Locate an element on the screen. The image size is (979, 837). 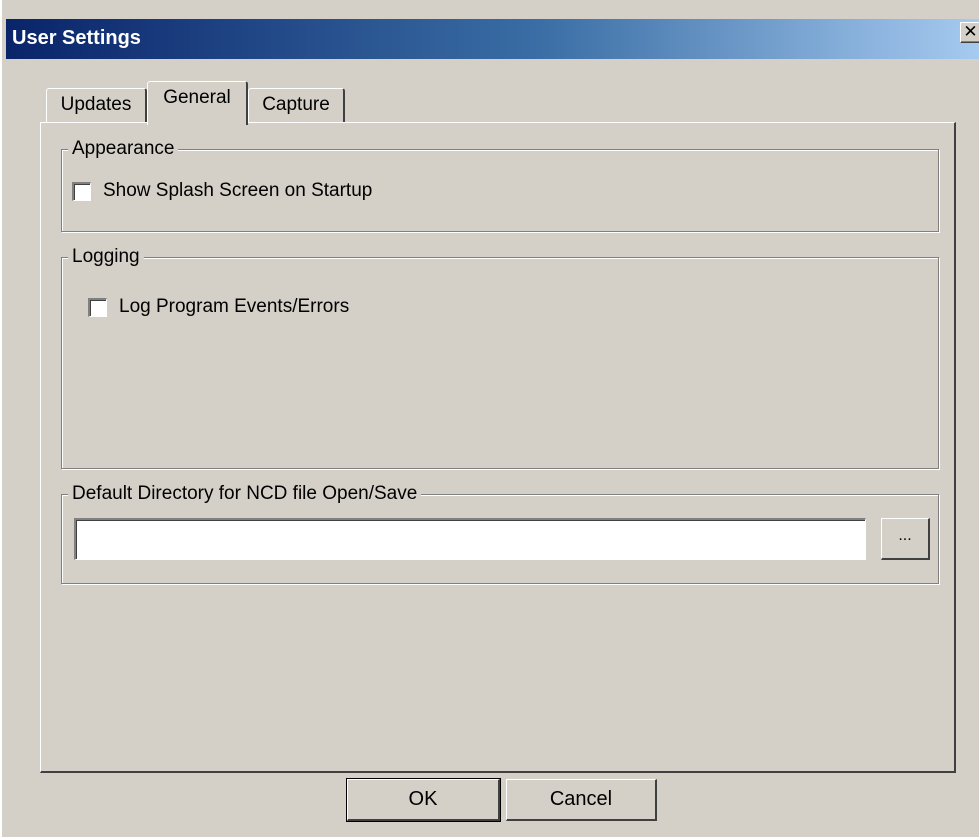
log-events-option: Log Program Events/Errors is located at coordinates (218, 307).